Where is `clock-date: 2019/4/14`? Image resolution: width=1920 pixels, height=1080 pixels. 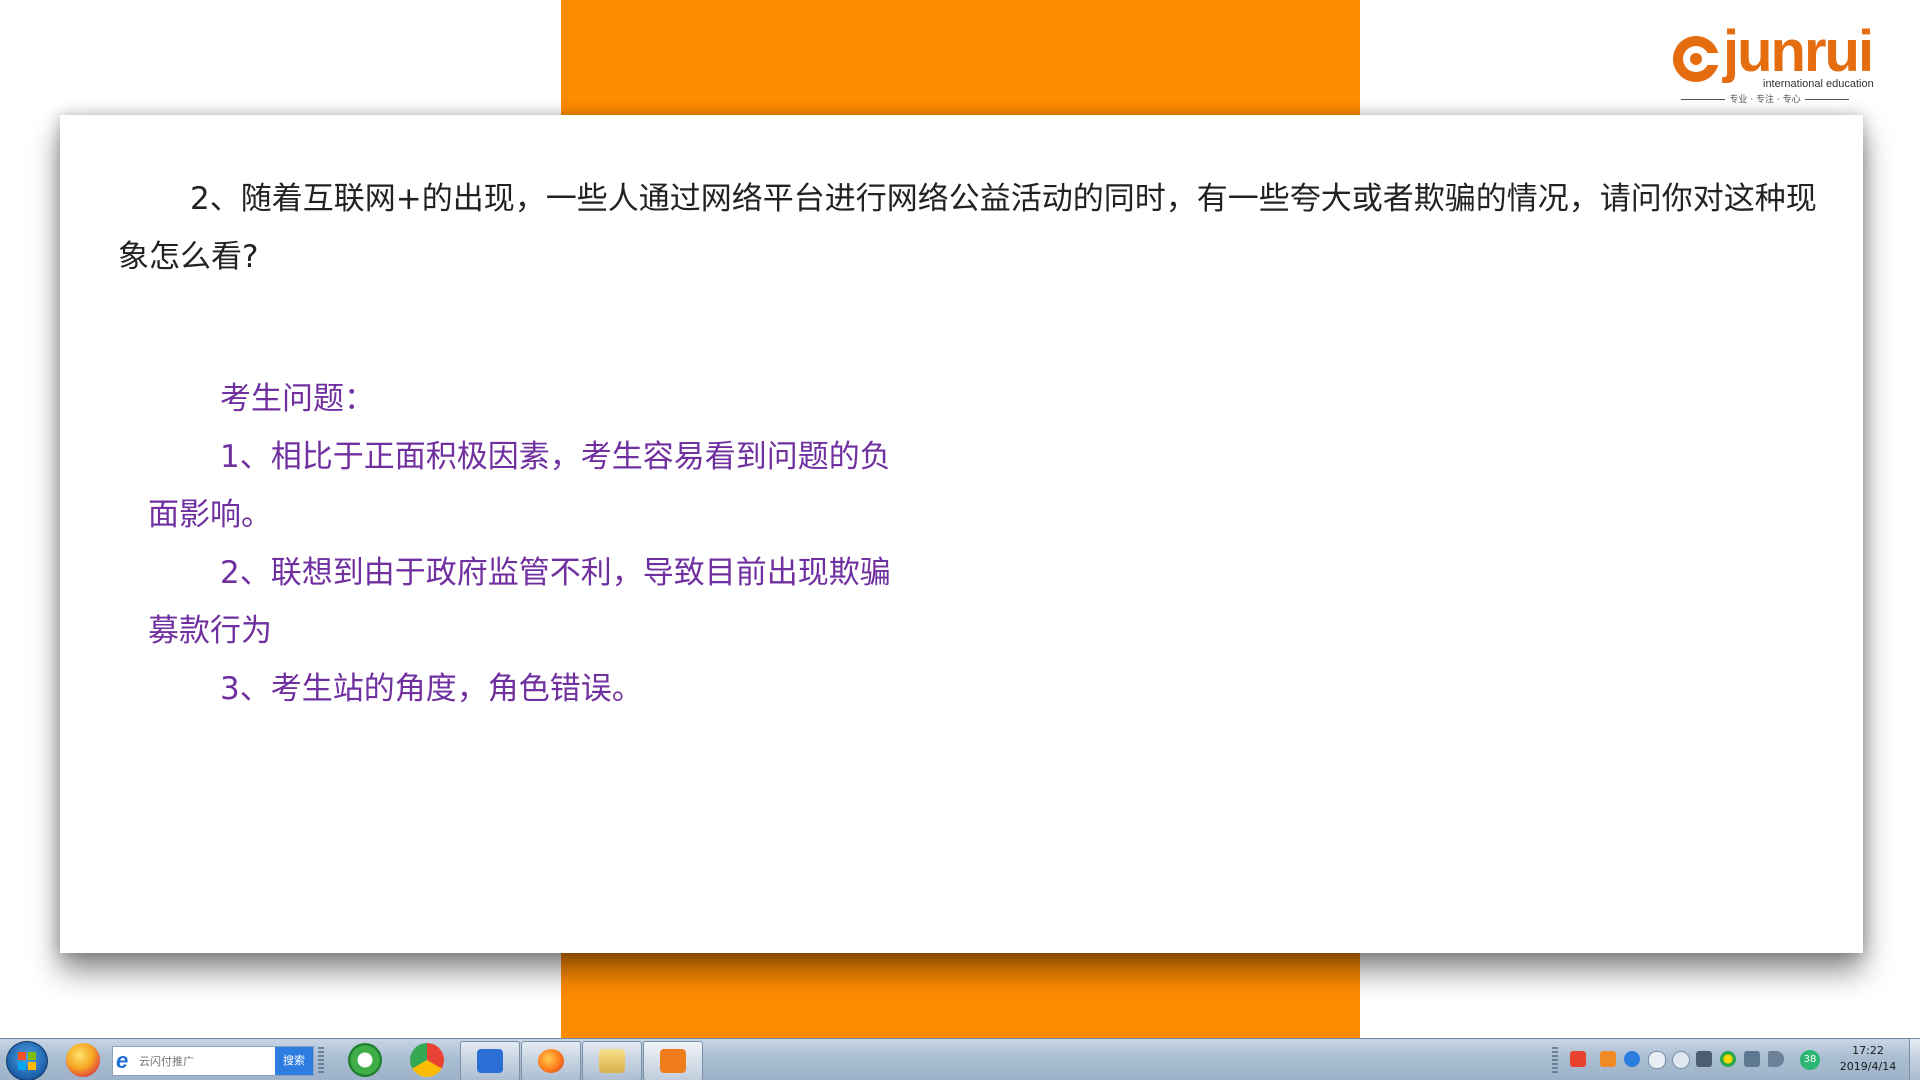
clock-date: 2019/4/14 is located at coordinates (1868, 1066).